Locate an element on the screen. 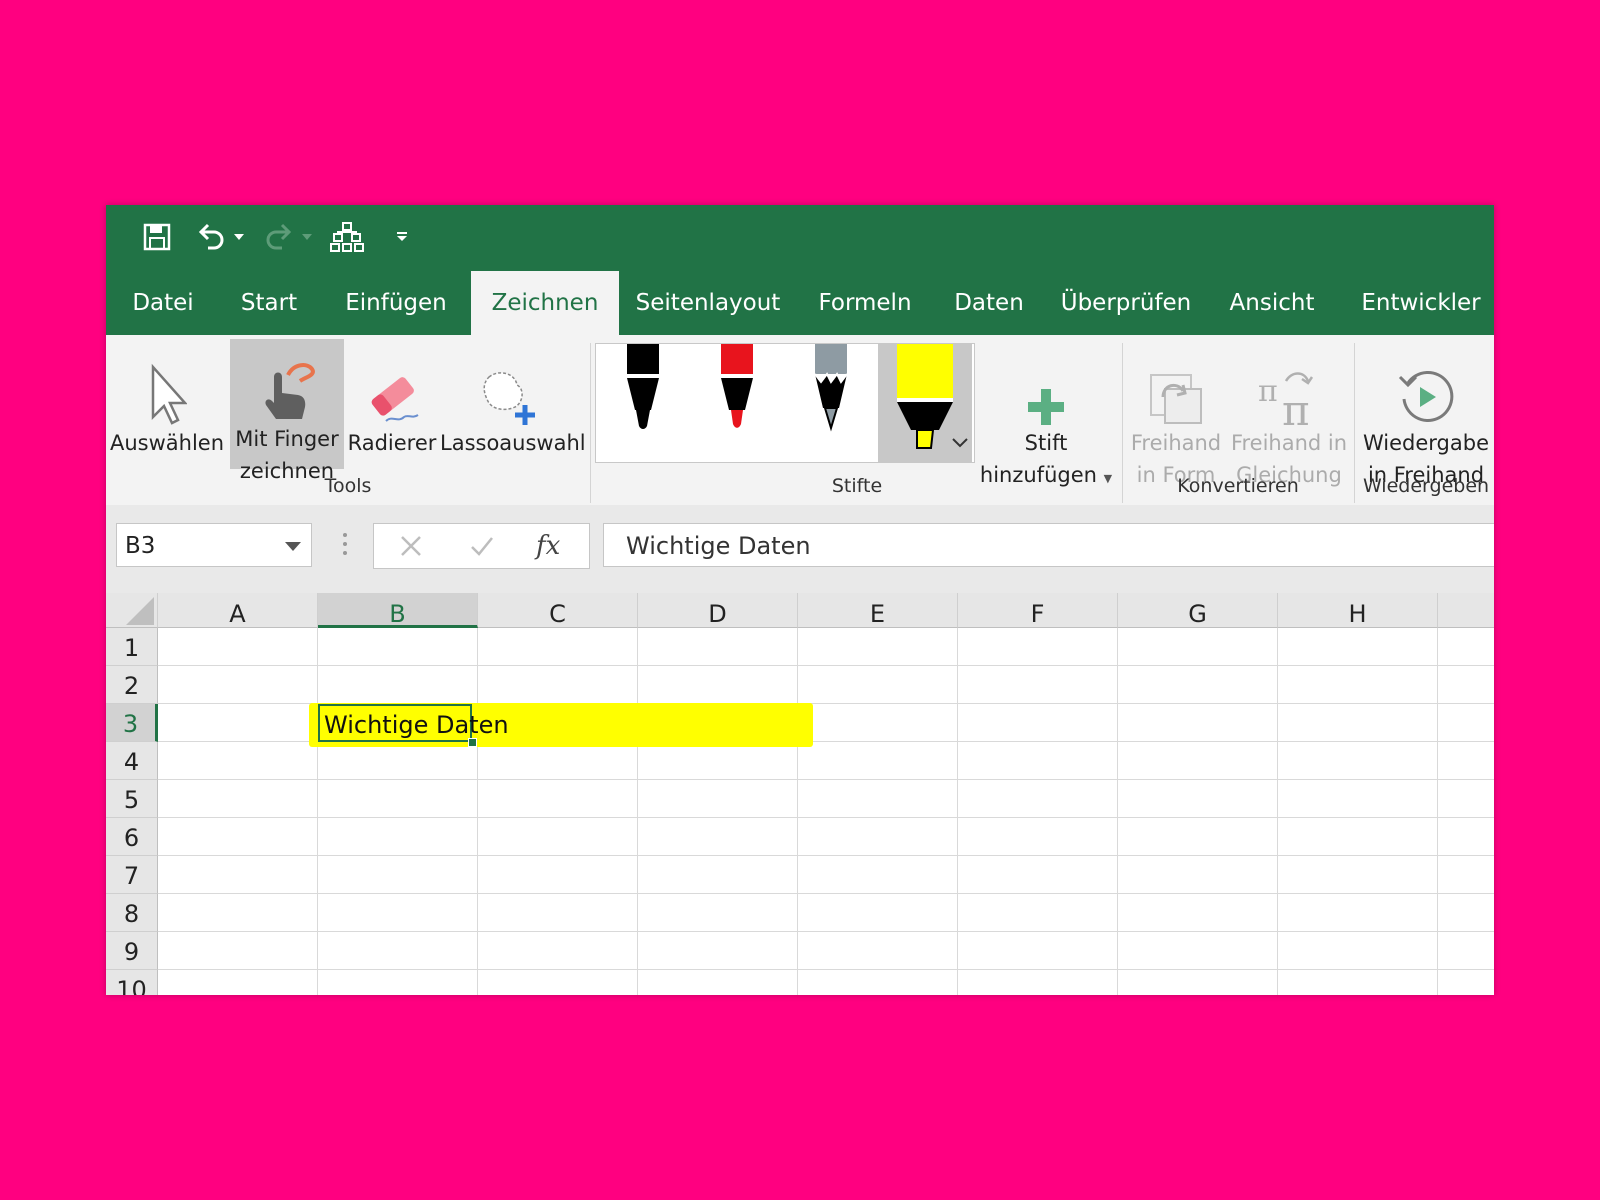 The image size is (1600, 1200). finger-draw-icon is located at coordinates (287, 381).